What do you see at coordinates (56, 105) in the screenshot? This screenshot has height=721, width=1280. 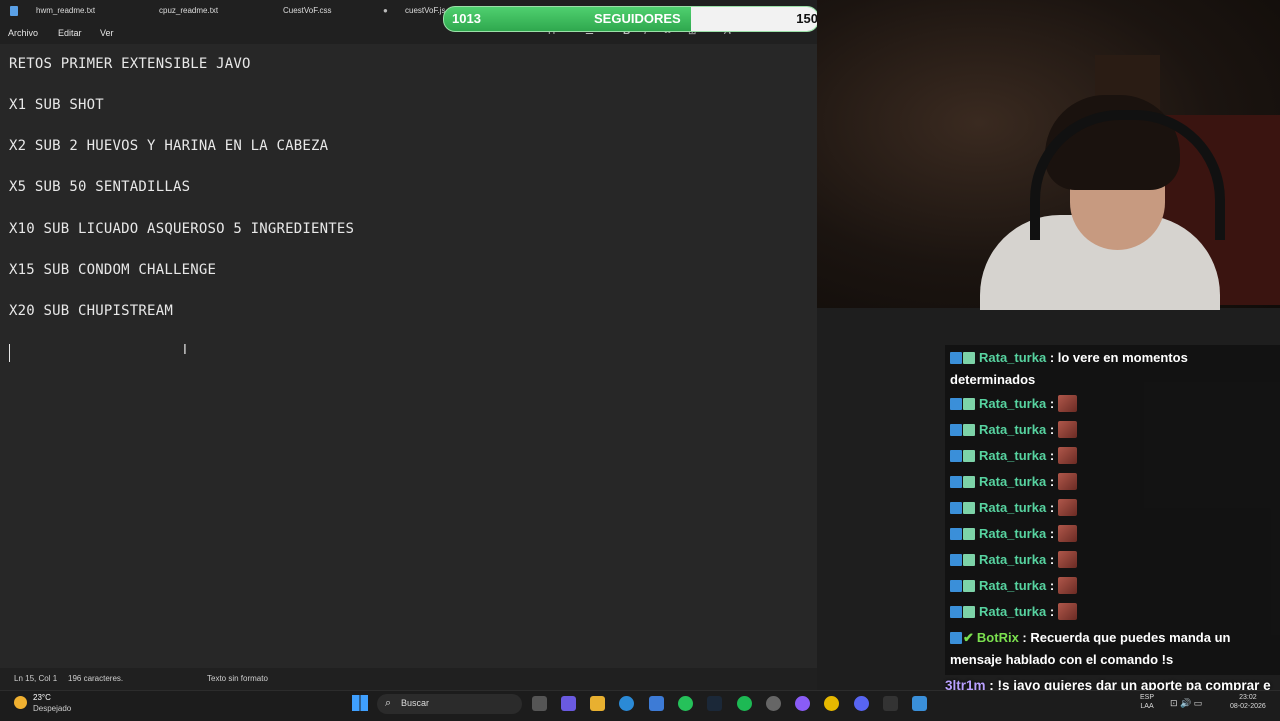 I see `document-line: X1 SUB SHOT` at bounding box center [56, 105].